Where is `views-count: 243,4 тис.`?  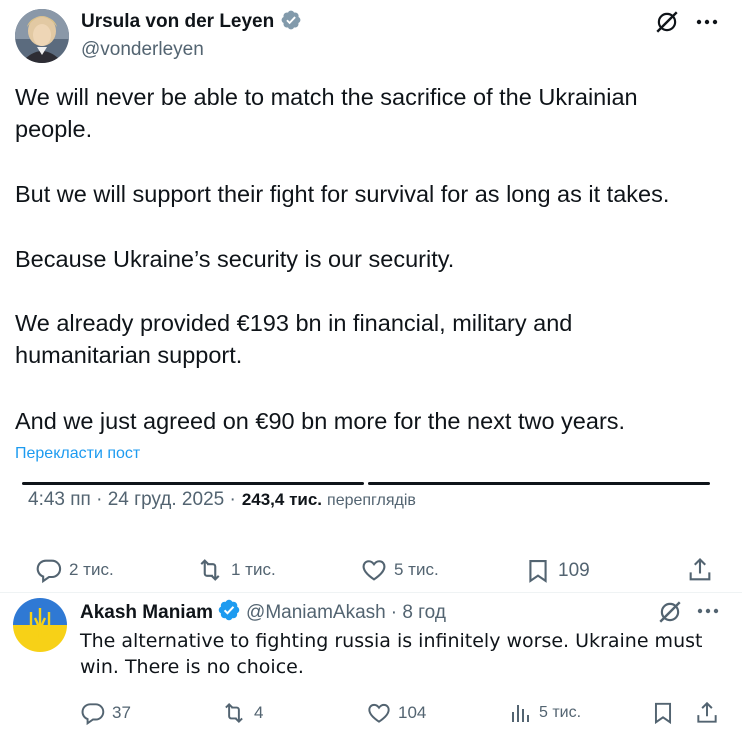 views-count: 243,4 тис. is located at coordinates (282, 499).